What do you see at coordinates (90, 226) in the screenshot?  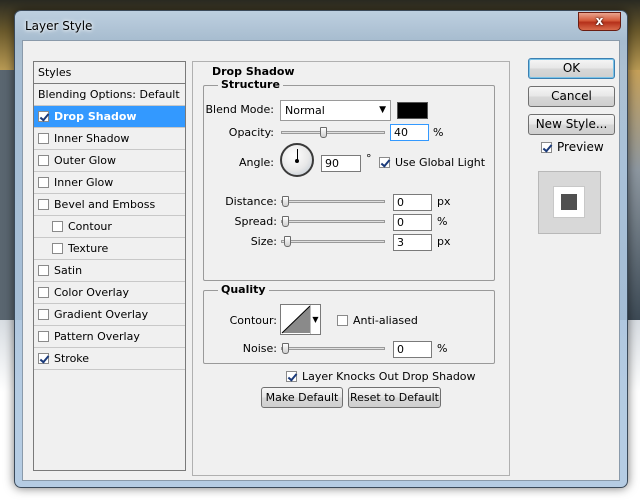 I see `style-item-label: Contour` at bounding box center [90, 226].